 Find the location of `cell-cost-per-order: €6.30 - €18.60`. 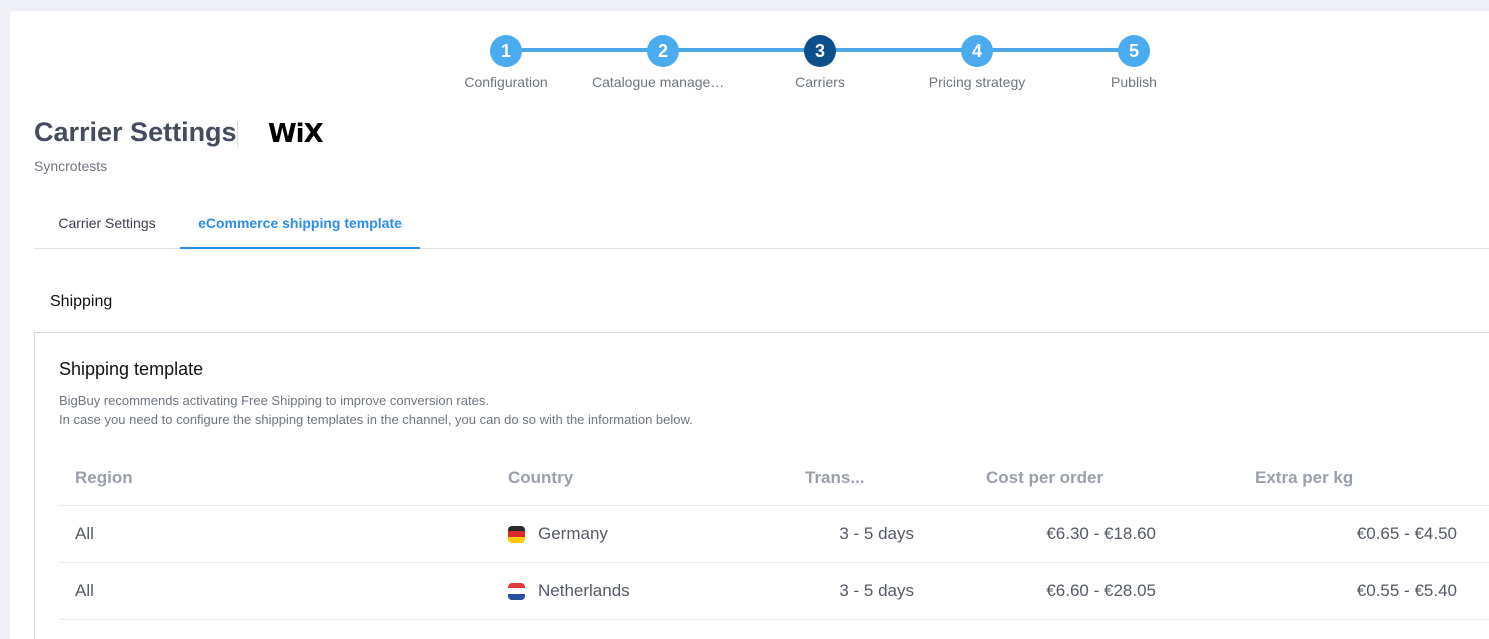

cell-cost-per-order: €6.30 - €18.60 is located at coordinates (1101, 533).